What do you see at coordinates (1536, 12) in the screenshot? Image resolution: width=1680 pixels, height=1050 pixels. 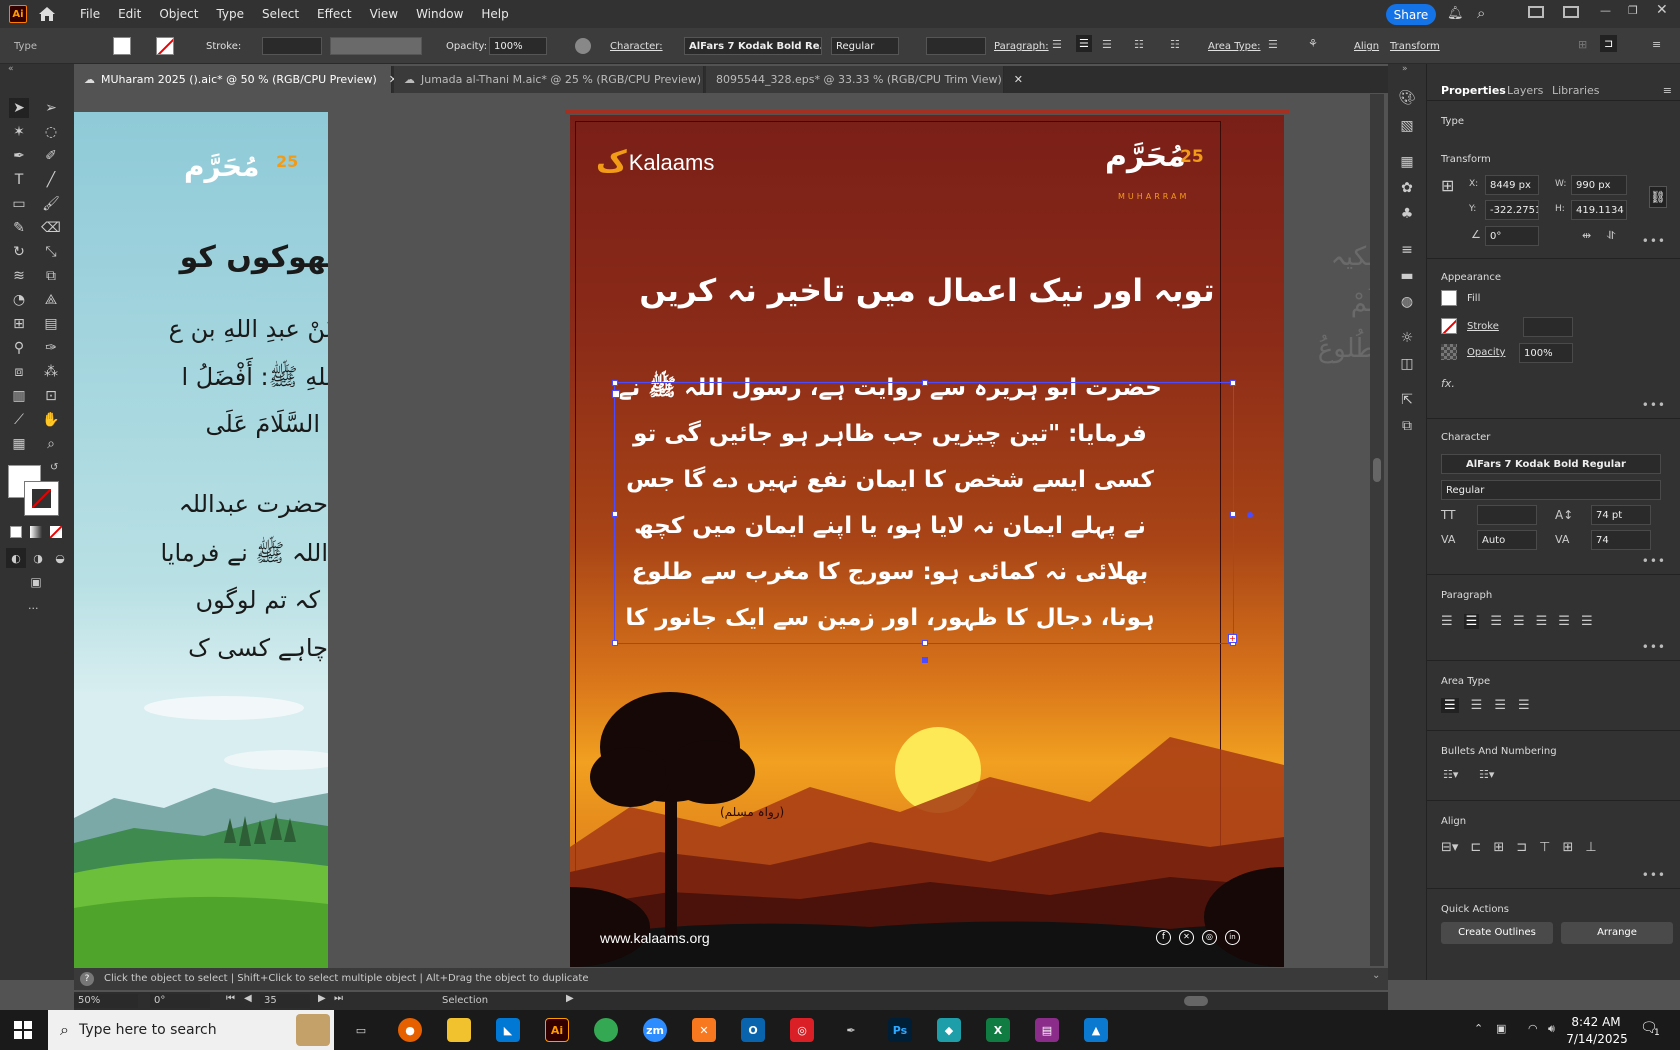 I see `workspace-icon` at bounding box center [1536, 12].